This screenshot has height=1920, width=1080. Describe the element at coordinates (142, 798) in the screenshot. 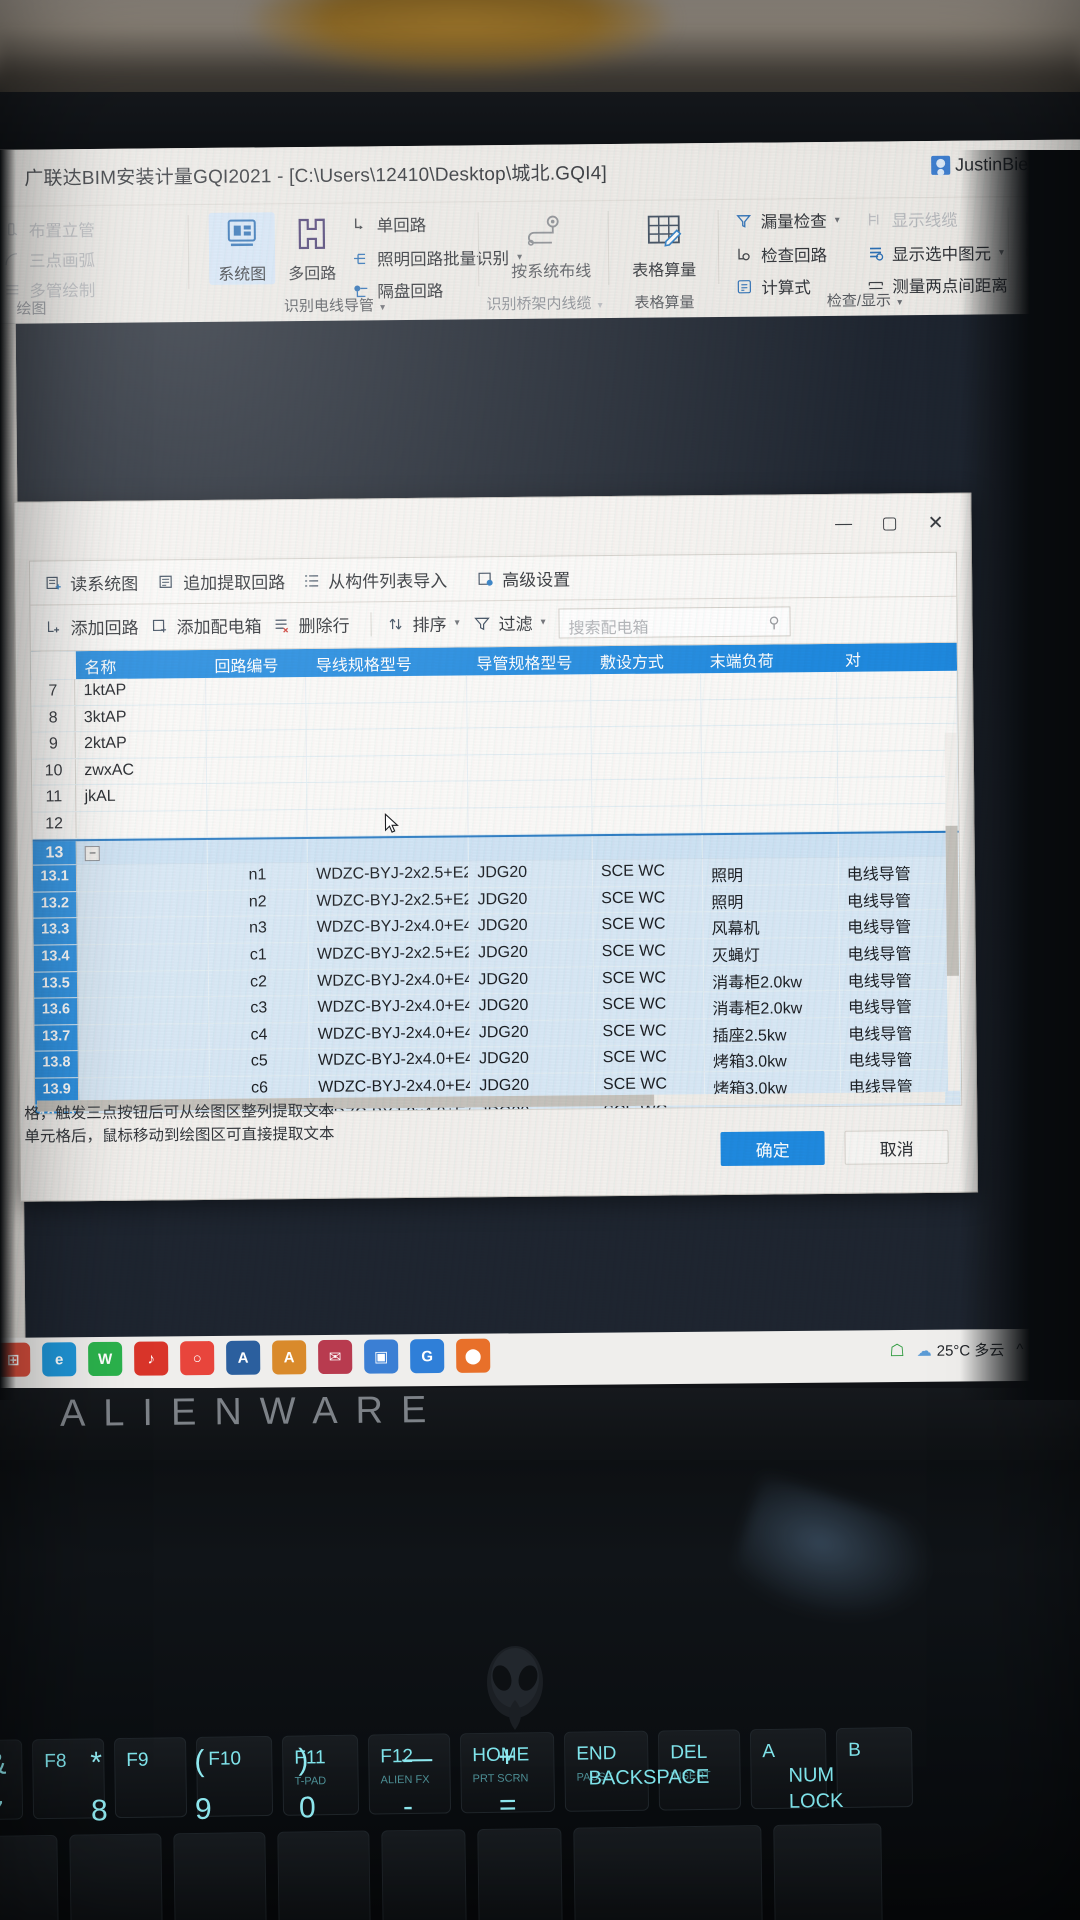

I see `cell-name: jkAL` at that location.